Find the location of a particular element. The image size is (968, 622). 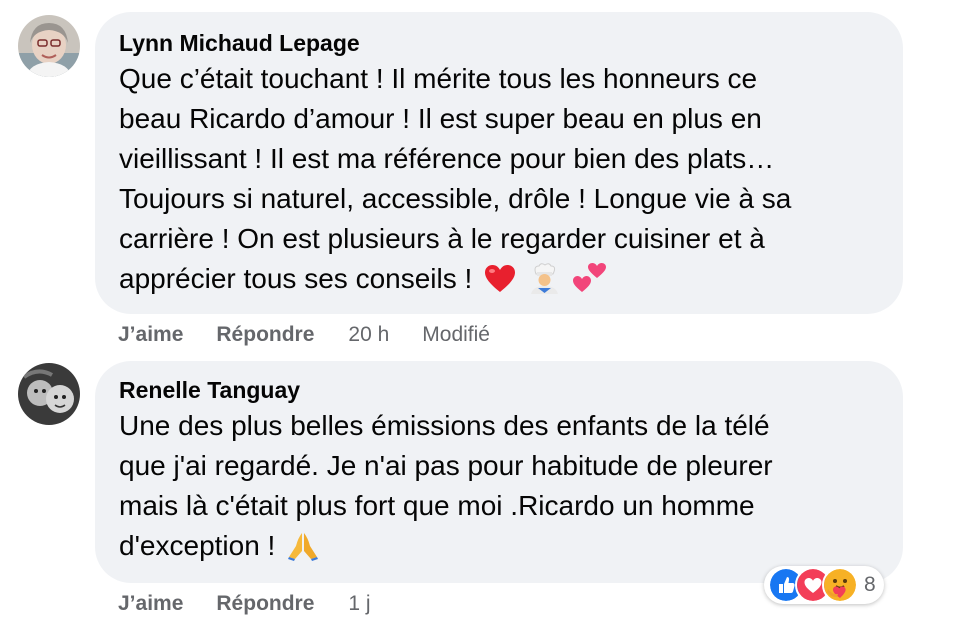

comment-line-text: d'exception ! is located at coordinates (197, 545).